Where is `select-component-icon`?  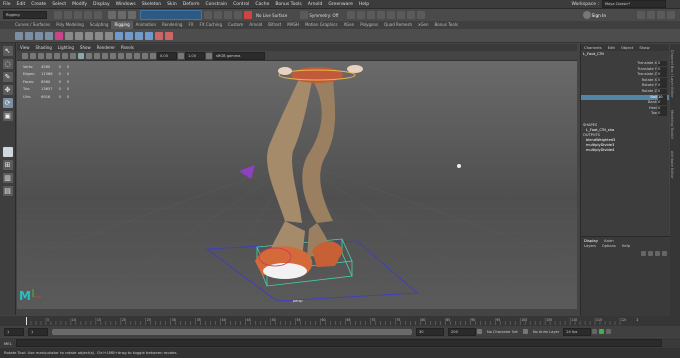 select-component-icon is located at coordinates (132, 15).